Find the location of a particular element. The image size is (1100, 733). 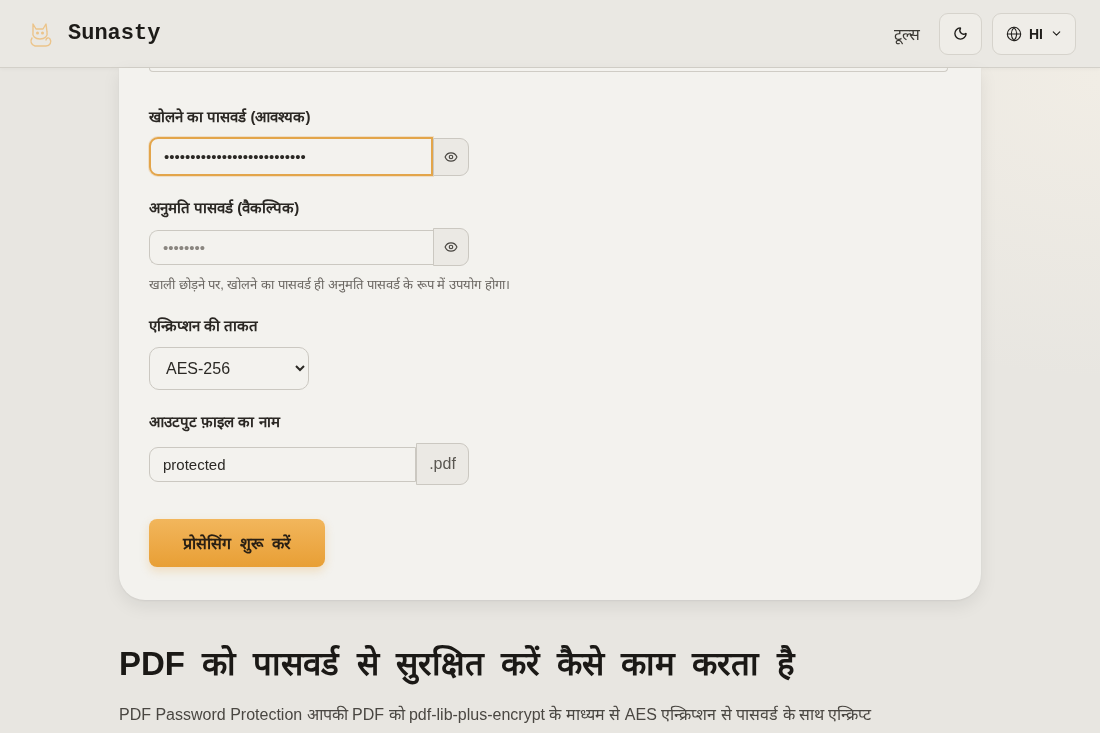

password-field: ••••••••••••••••••••••••••• is located at coordinates (291, 156).